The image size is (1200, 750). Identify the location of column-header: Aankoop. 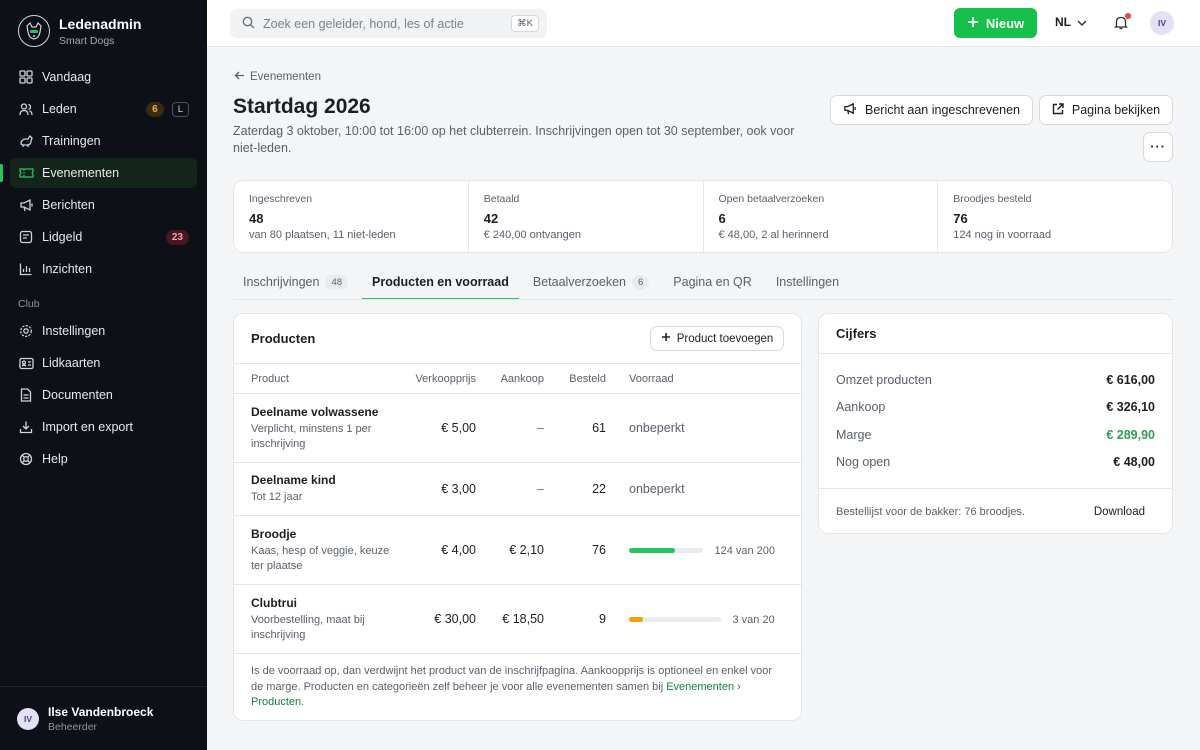
(510, 378).